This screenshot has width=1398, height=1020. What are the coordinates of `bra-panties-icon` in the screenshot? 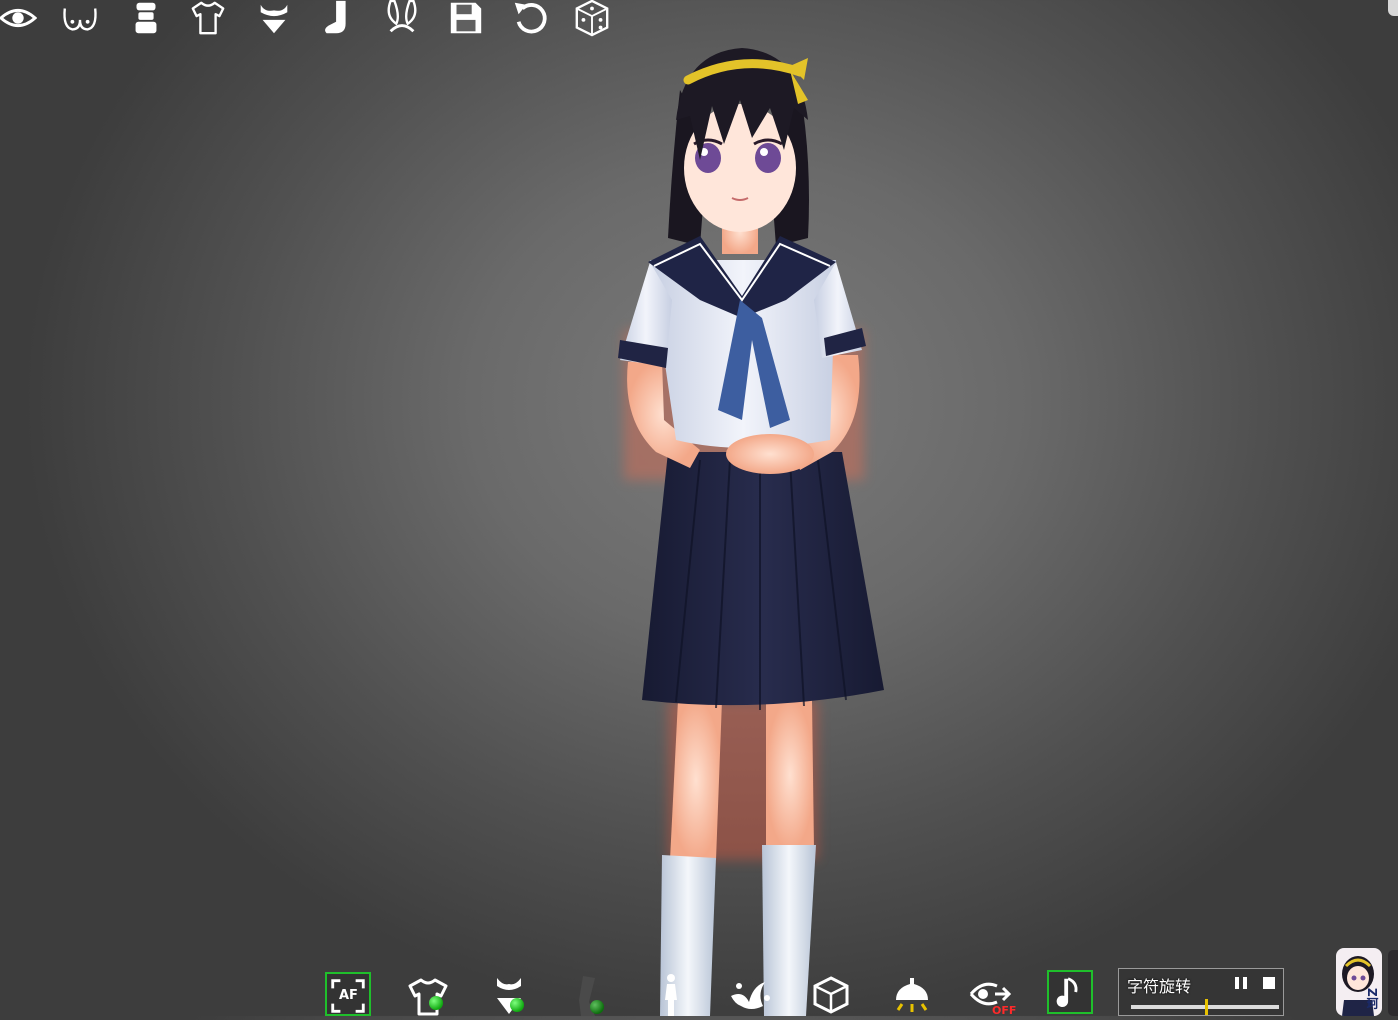 It's located at (274, 19).